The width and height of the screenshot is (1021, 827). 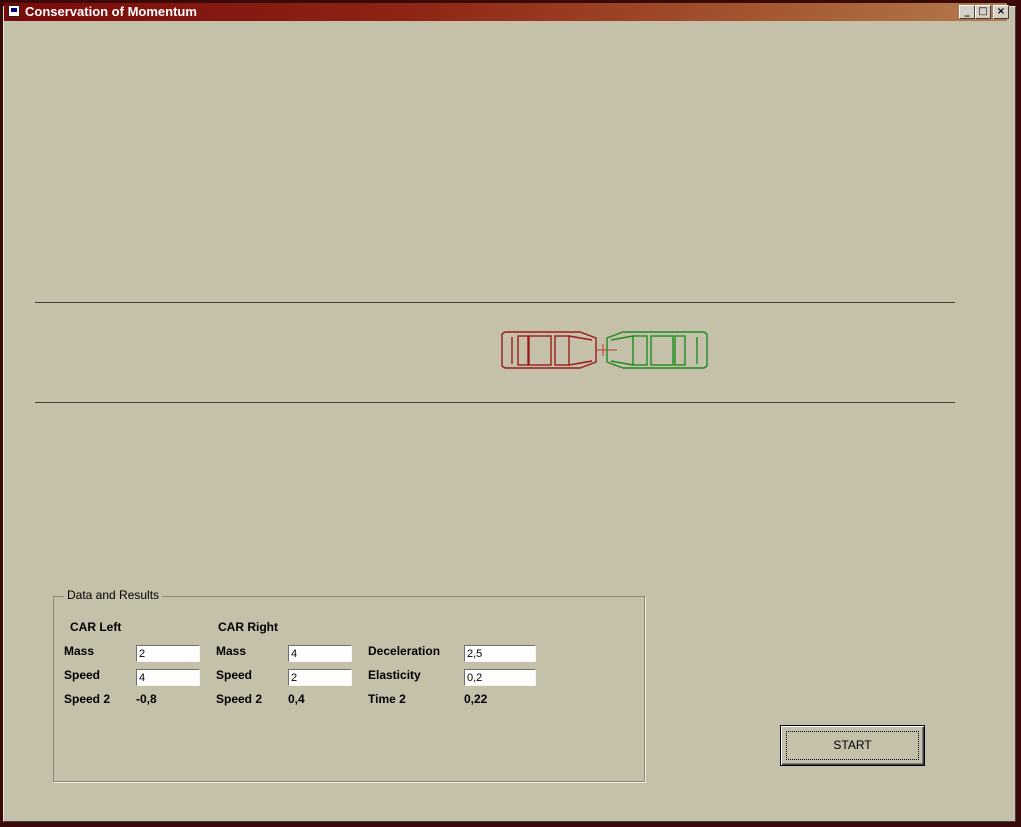 I want to click on car-left-heading: CAR Left, so click(x=96, y=627).